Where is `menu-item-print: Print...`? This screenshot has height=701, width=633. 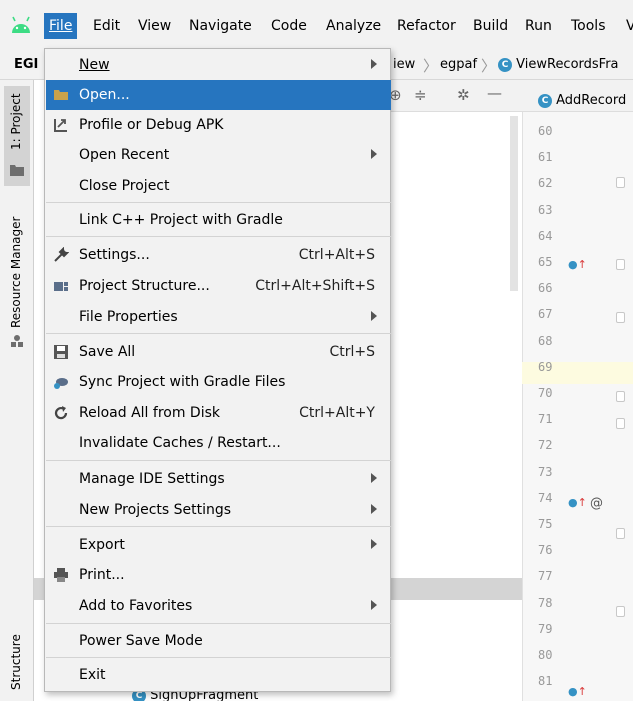
menu-item-print: Print... is located at coordinates (218, 575).